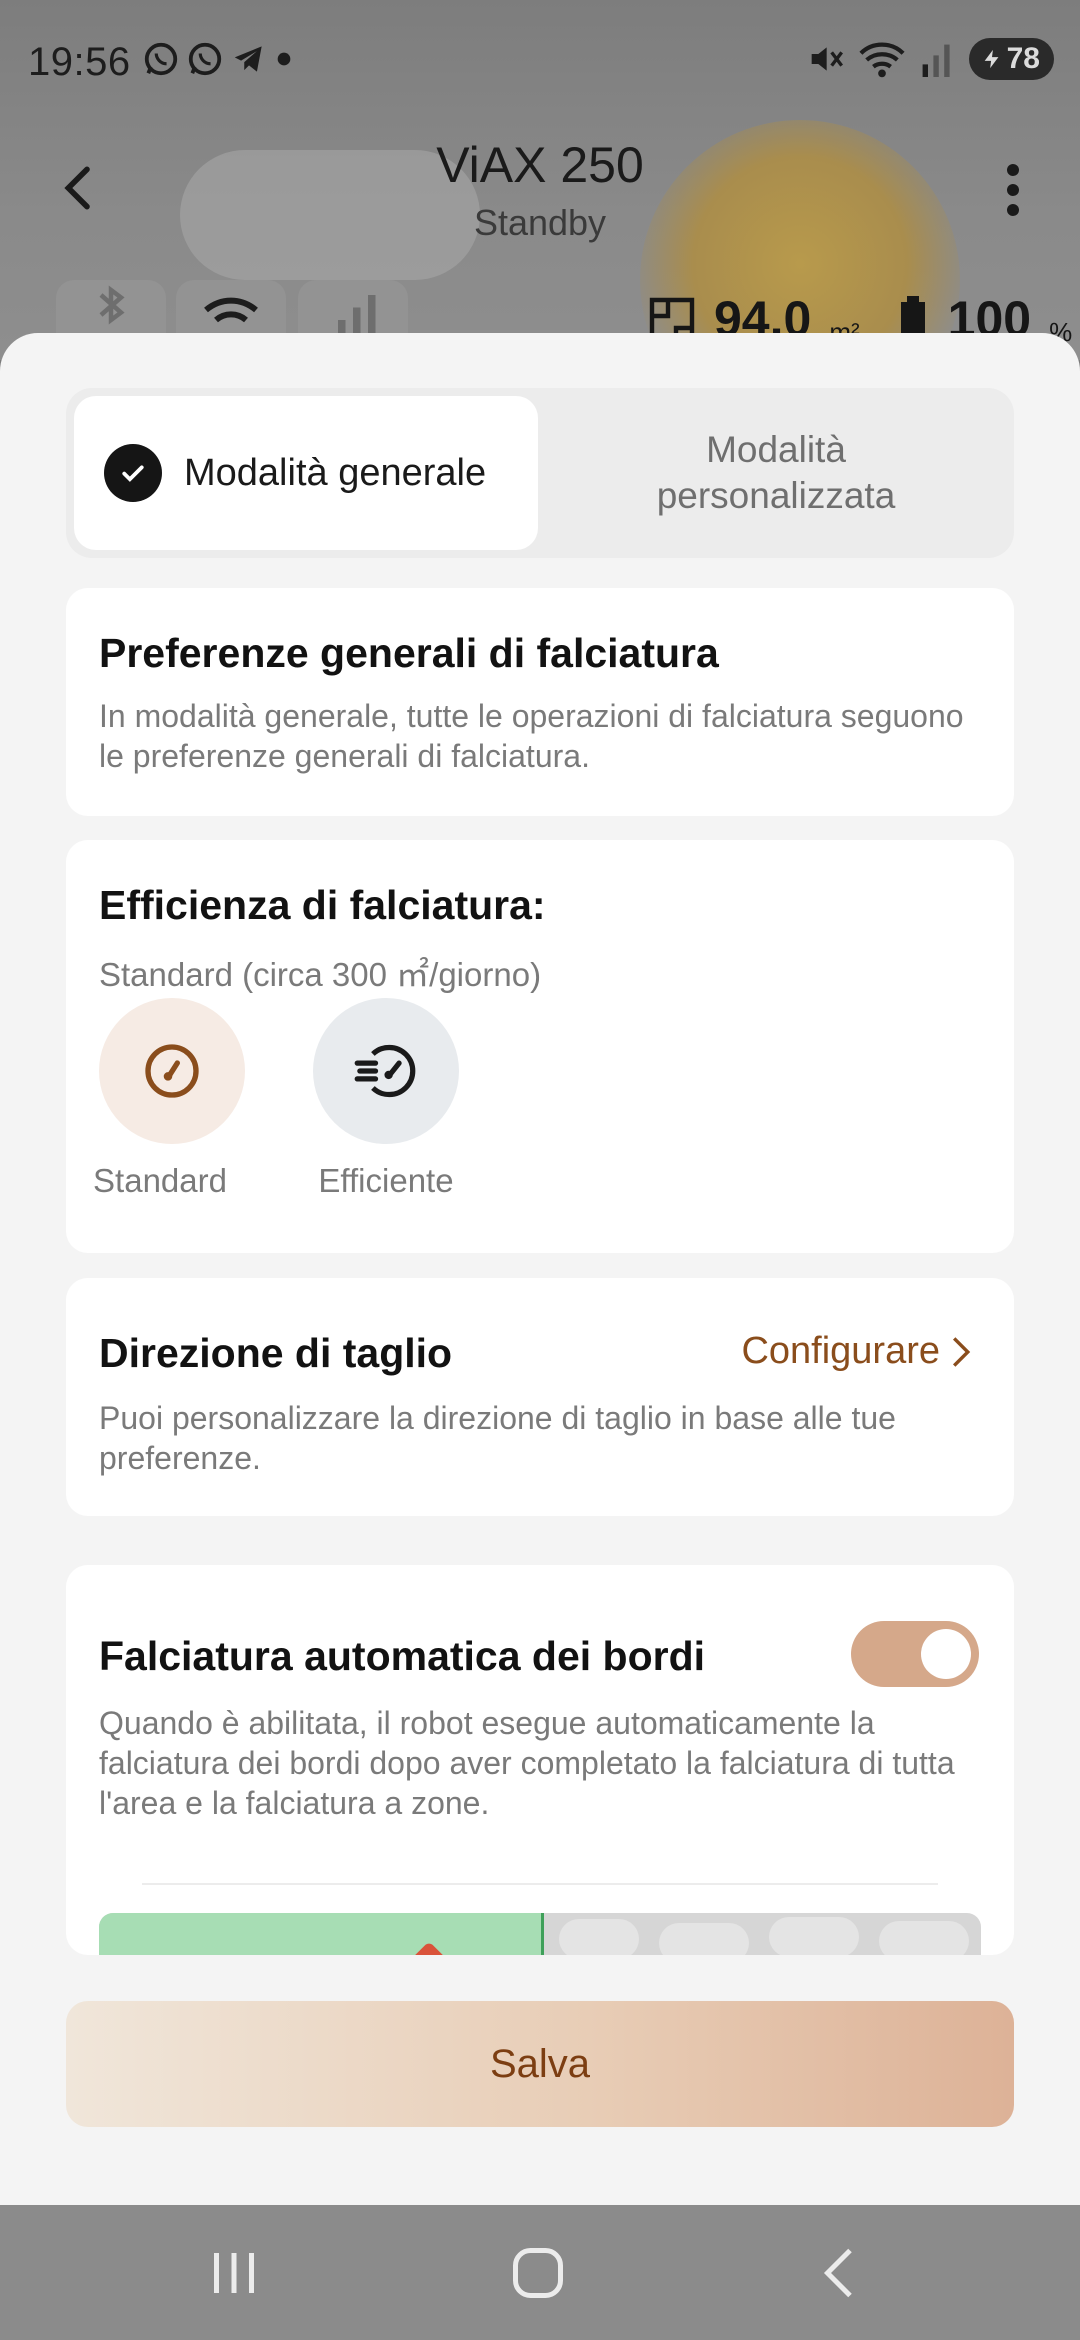 Image resolution: width=1080 pixels, height=2340 pixels. Describe the element at coordinates (284, 59) in the screenshot. I see `dot-icon` at that location.